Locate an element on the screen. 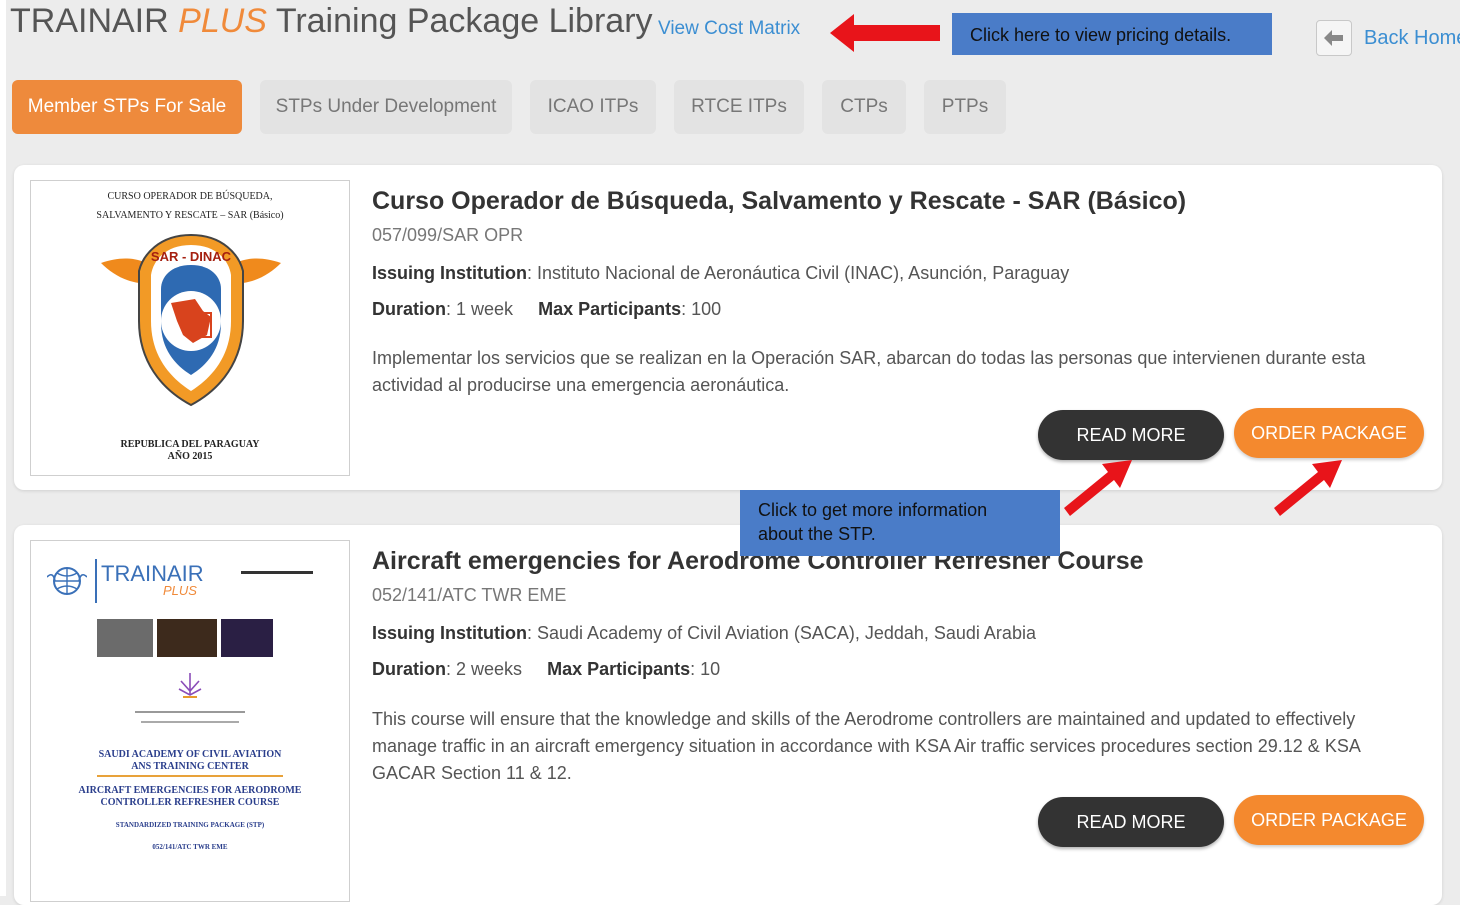 This screenshot has width=1460, height=905. title-prefix: TRAINAIR is located at coordinates (89, 21).